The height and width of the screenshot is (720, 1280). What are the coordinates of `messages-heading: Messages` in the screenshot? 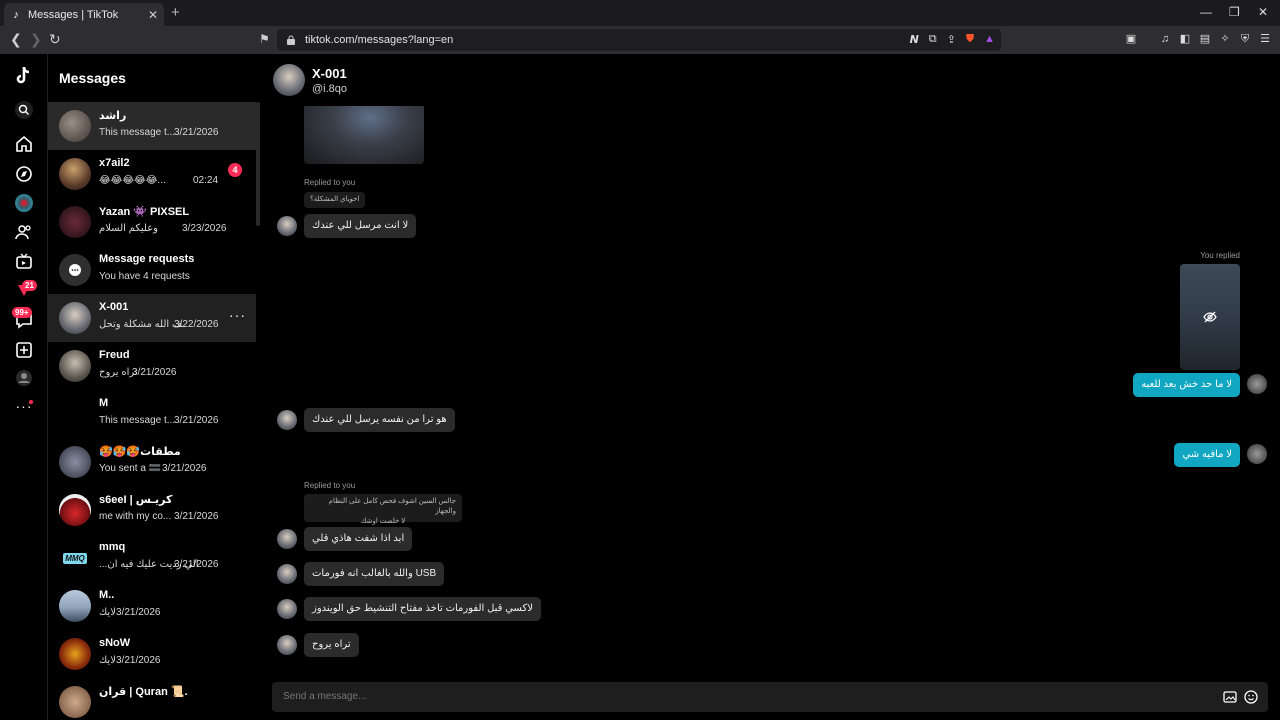 It's located at (92, 78).